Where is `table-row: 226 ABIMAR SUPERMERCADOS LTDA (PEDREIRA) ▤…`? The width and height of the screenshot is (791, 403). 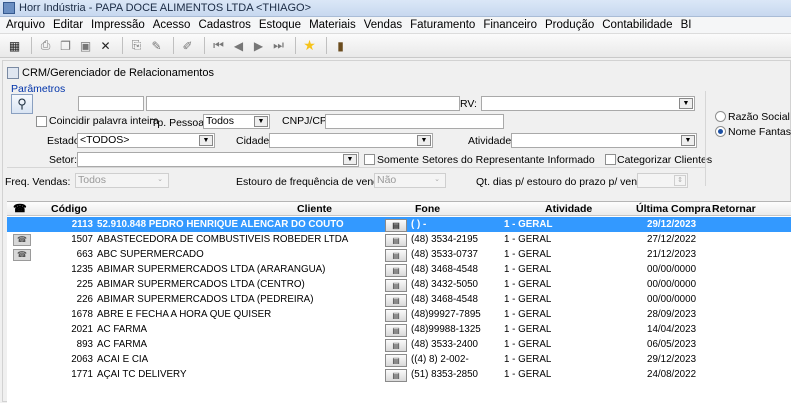
table-row: 226 ABIMAR SUPERMERCADOS LTDA (PEDREIRA) ▤… is located at coordinates (399, 299).